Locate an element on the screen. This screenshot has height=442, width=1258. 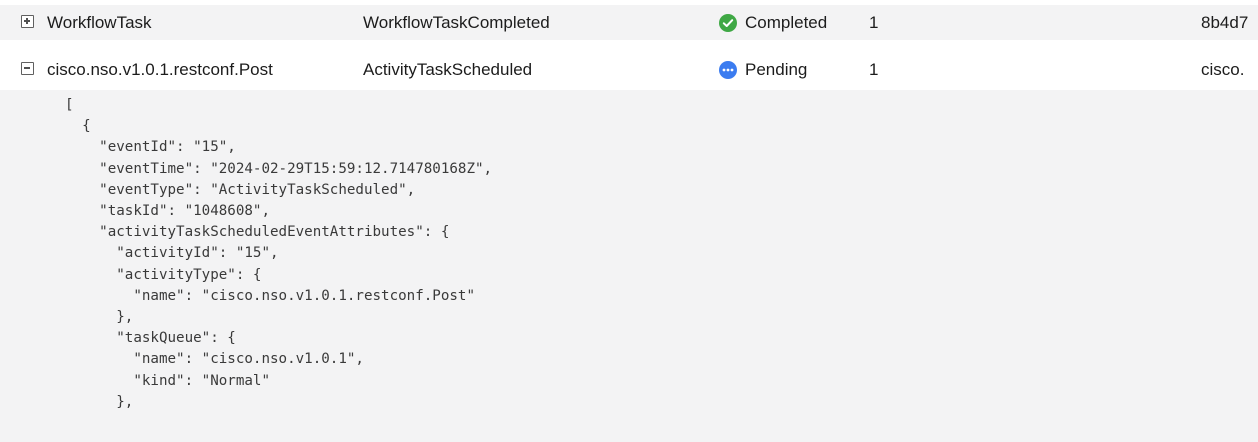
more-dots-icon is located at coordinates (728, 70).